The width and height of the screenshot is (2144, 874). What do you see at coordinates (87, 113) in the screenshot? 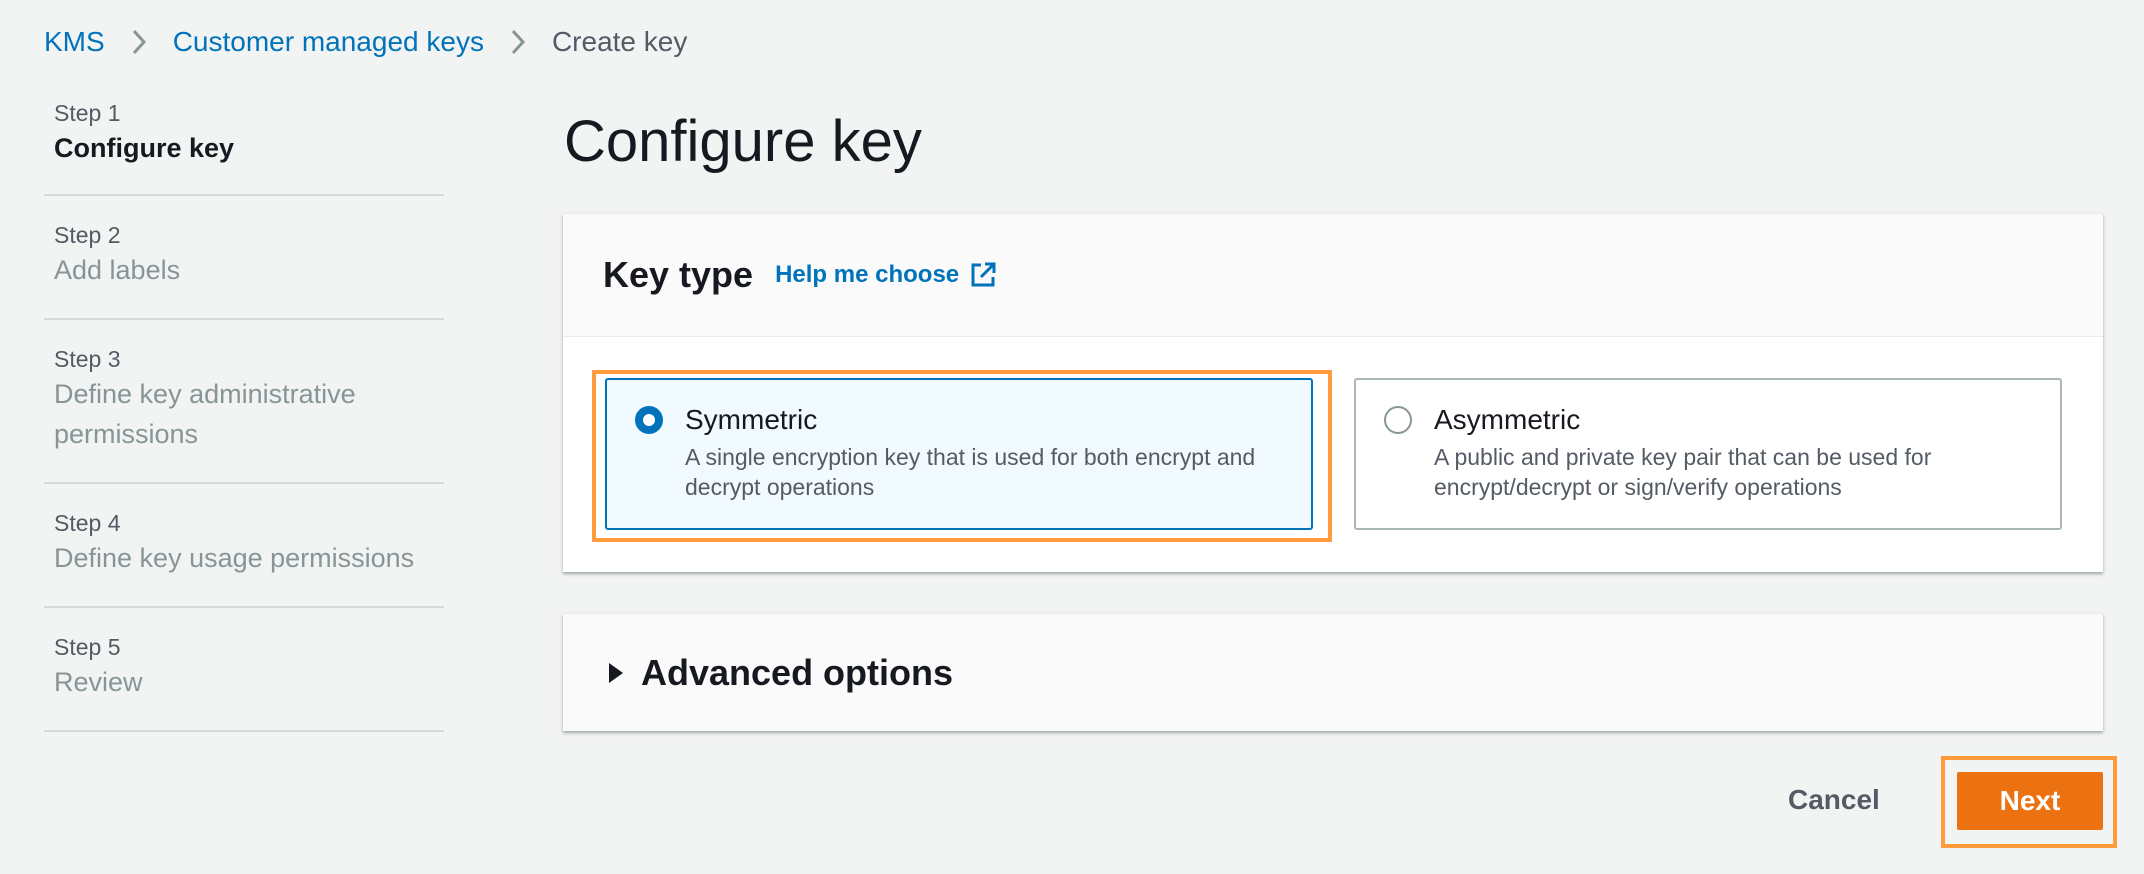
I see `step-number: Step 1` at bounding box center [87, 113].